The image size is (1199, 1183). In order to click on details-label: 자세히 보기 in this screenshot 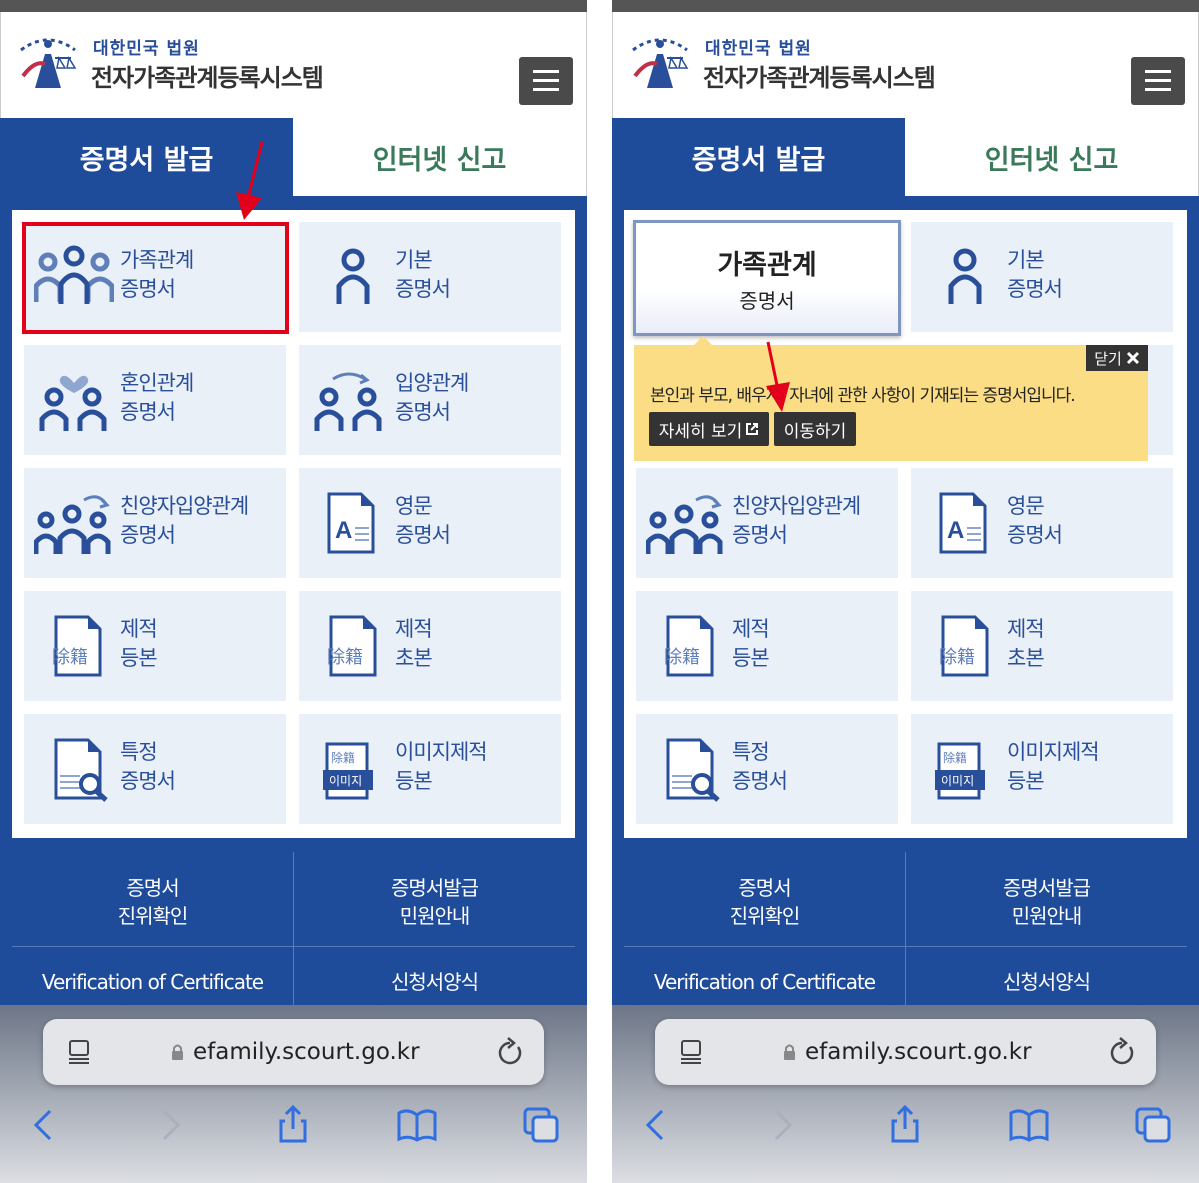, I will do `click(700, 431)`.